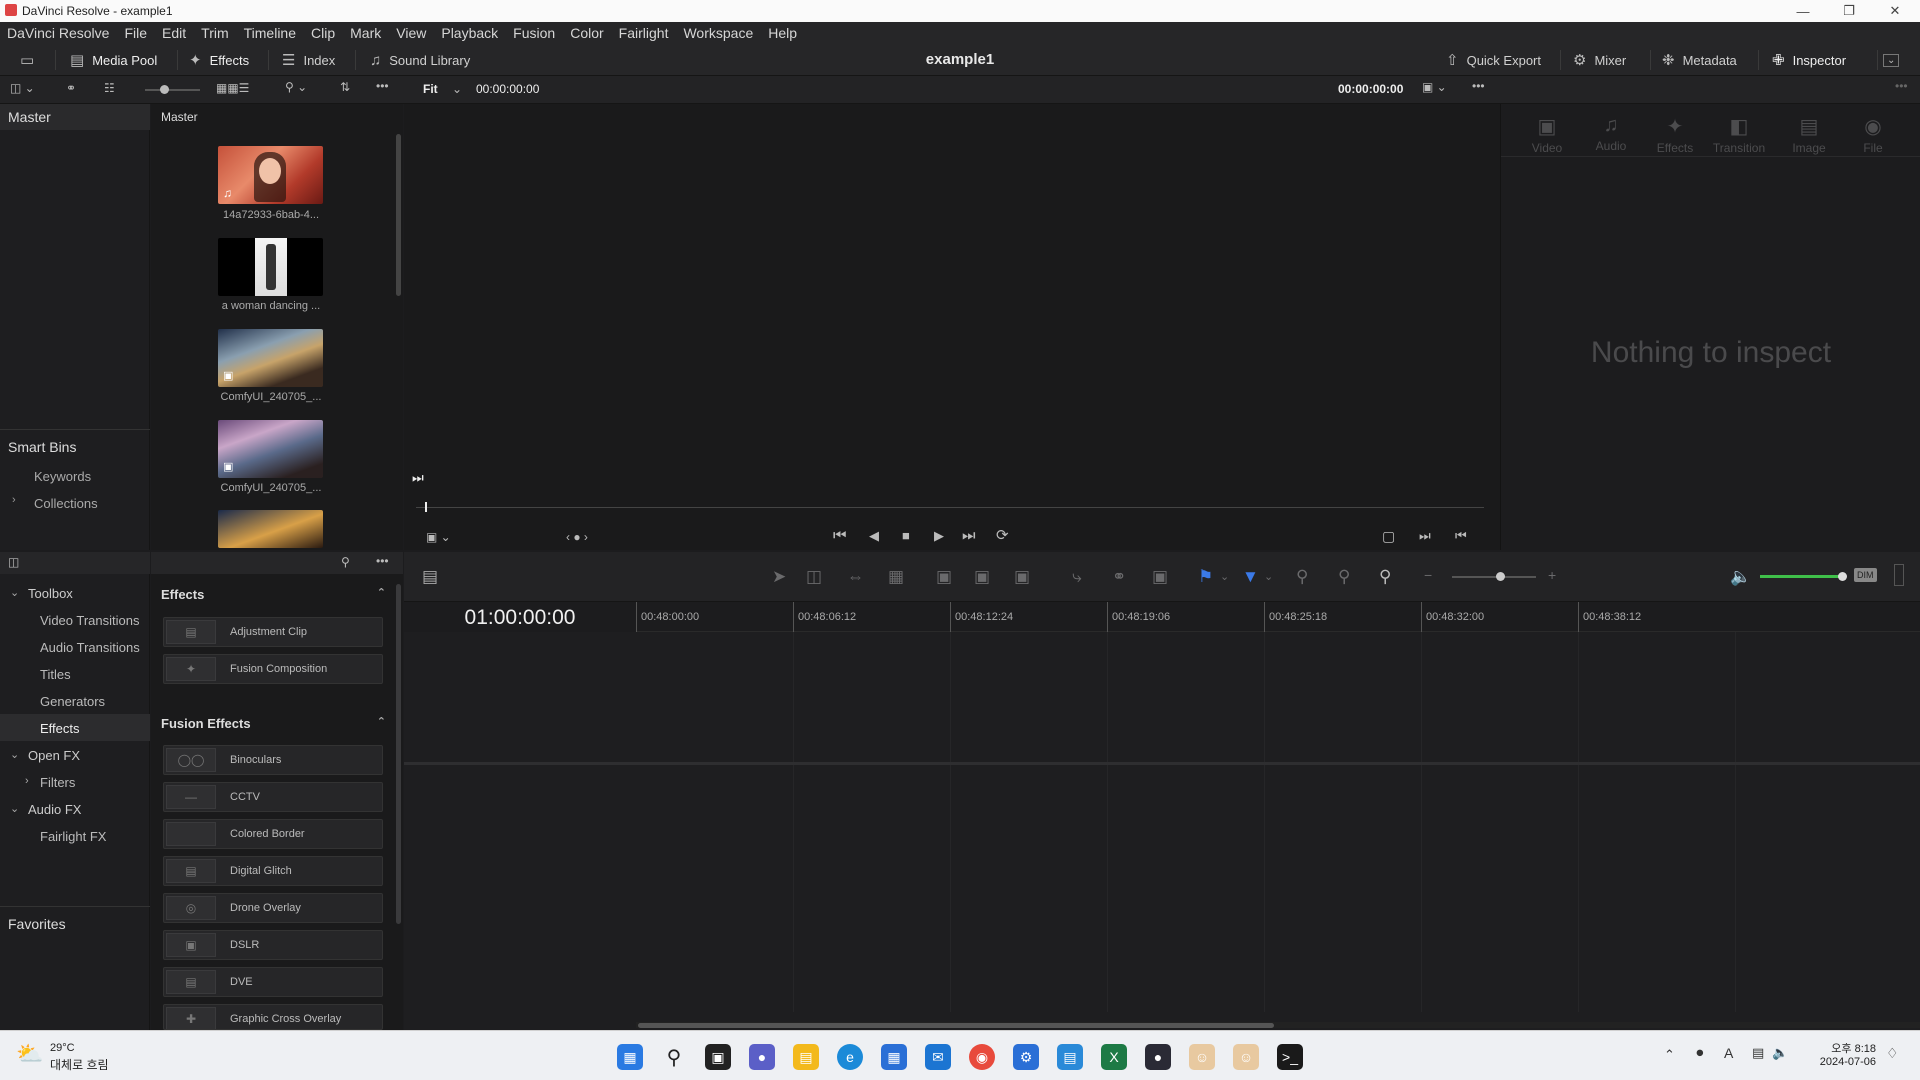 This screenshot has height=1080, width=1920. Describe the element at coordinates (75, 592) in the screenshot. I see `tree-toolbox: ⌄ Toolbox` at that location.